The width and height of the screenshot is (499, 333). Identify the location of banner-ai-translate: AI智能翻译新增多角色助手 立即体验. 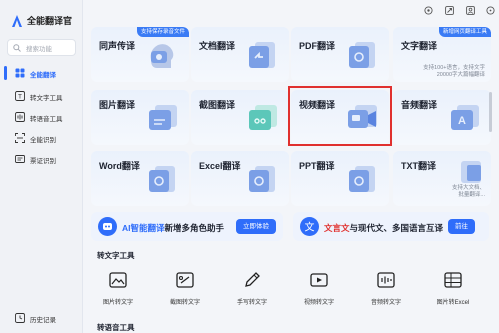
(187, 226).